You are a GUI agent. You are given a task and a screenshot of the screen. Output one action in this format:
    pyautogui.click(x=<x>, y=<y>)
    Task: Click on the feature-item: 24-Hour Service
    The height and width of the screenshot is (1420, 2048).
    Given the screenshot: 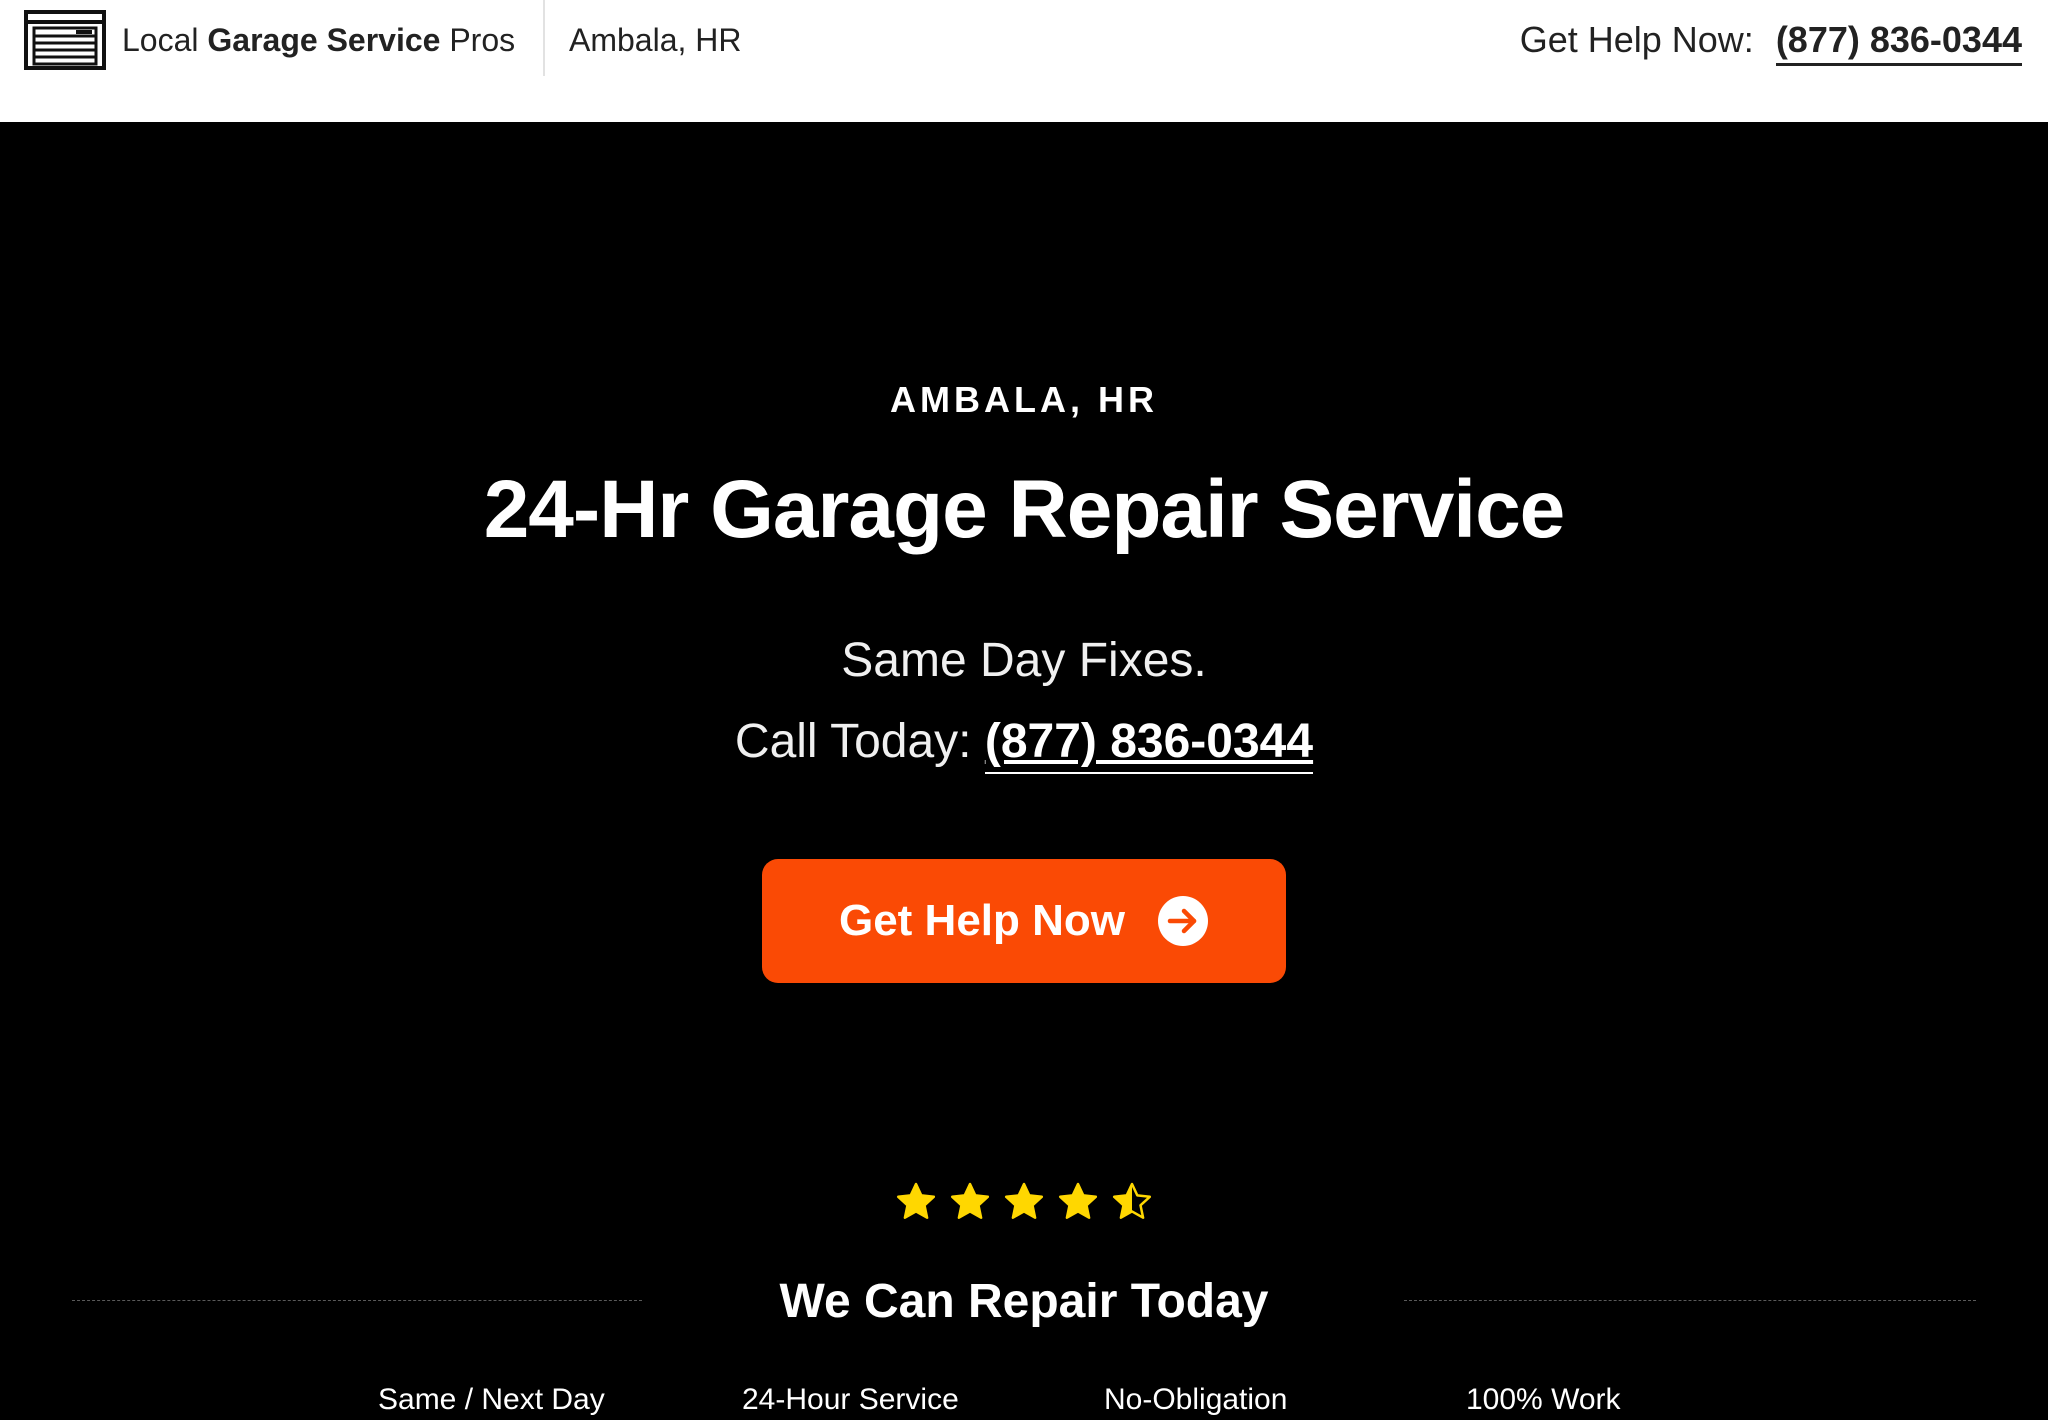 What is the action you would take?
    pyautogui.click(x=850, y=1399)
    